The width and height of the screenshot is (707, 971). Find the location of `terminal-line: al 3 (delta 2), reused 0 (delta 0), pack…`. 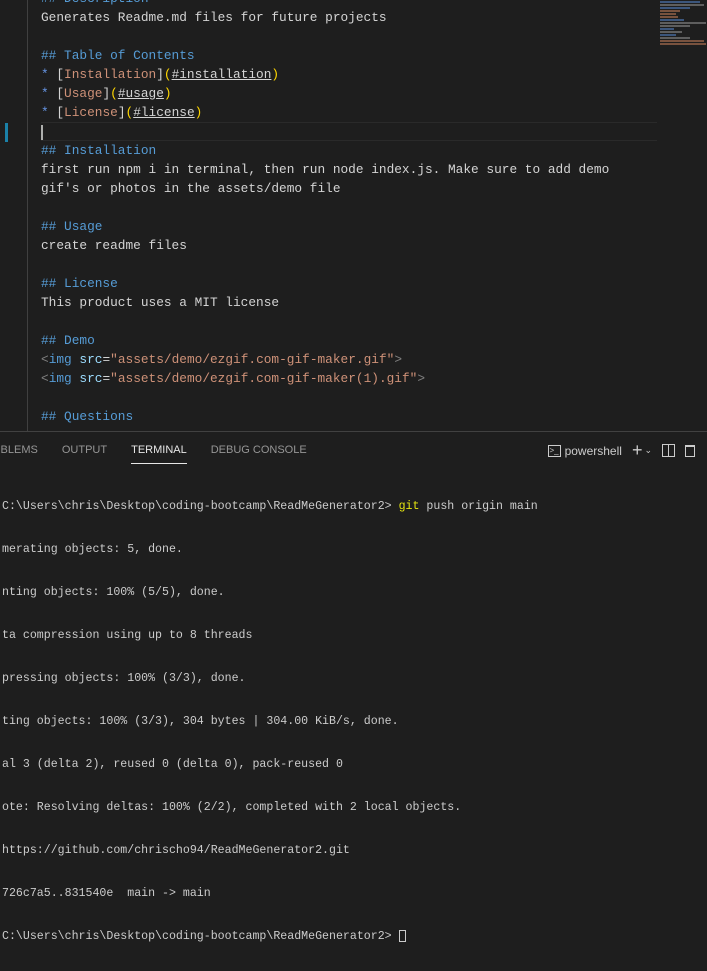

terminal-line: al 3 (delta 2), reused 0 (delta 0), pack… is located at coordinates (172, 764).